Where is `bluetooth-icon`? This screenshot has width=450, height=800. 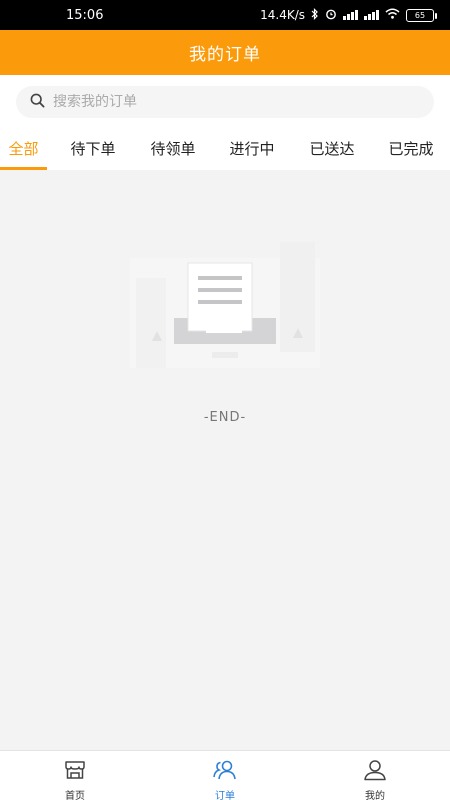
bluetooth-icon is located at coordinates (315, 15).